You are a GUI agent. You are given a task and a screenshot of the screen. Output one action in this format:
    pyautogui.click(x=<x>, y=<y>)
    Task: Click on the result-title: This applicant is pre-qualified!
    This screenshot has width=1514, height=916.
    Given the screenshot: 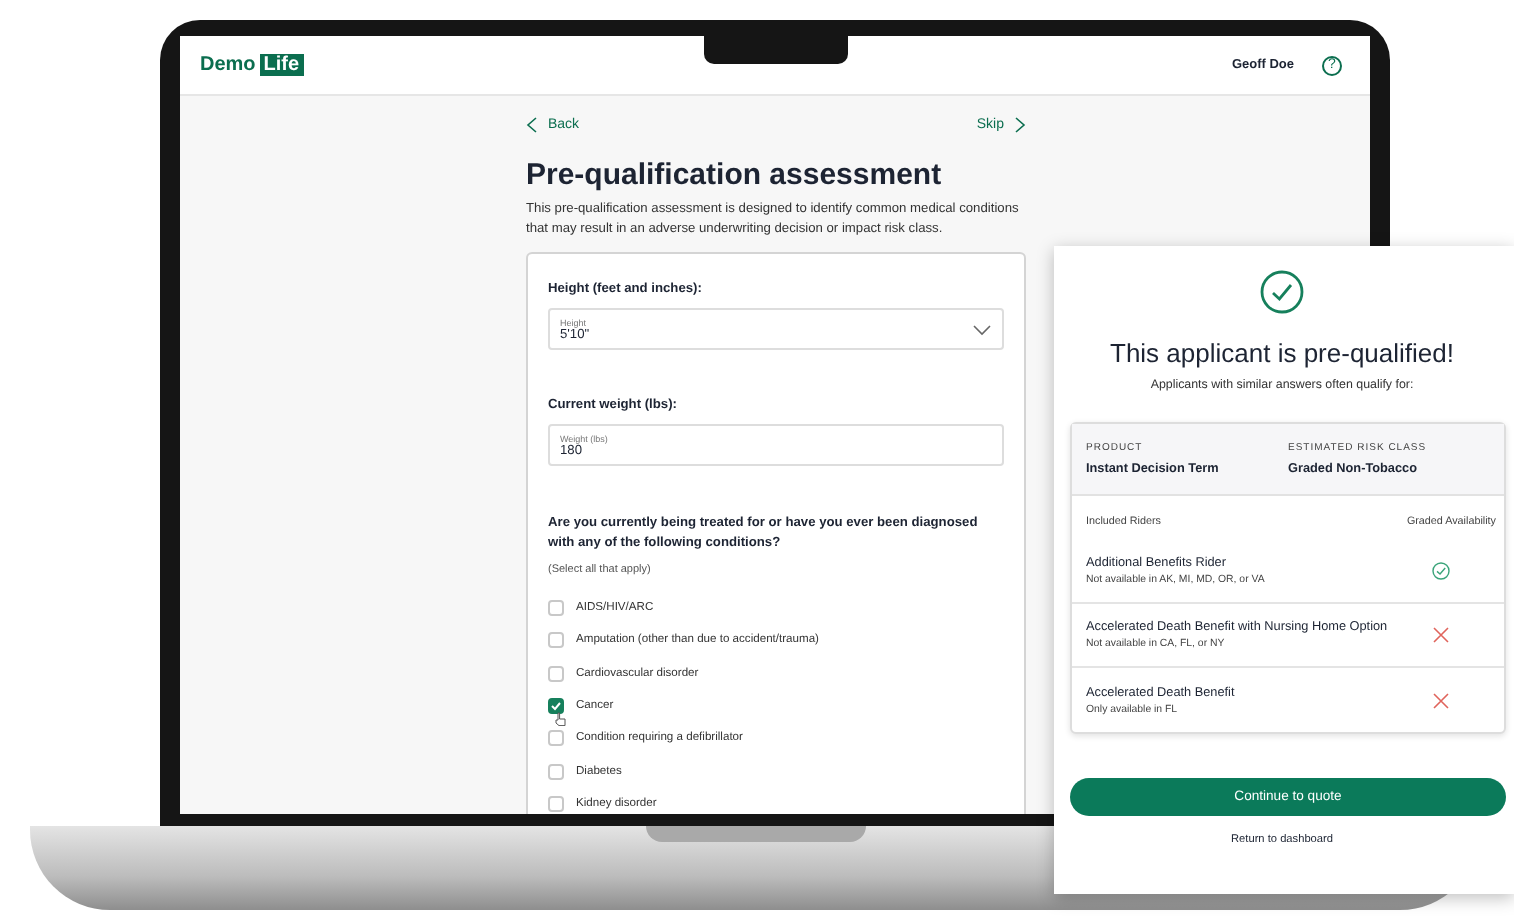 What is the action you would take?
    pyautogui.click(x=1282, y=353)
    